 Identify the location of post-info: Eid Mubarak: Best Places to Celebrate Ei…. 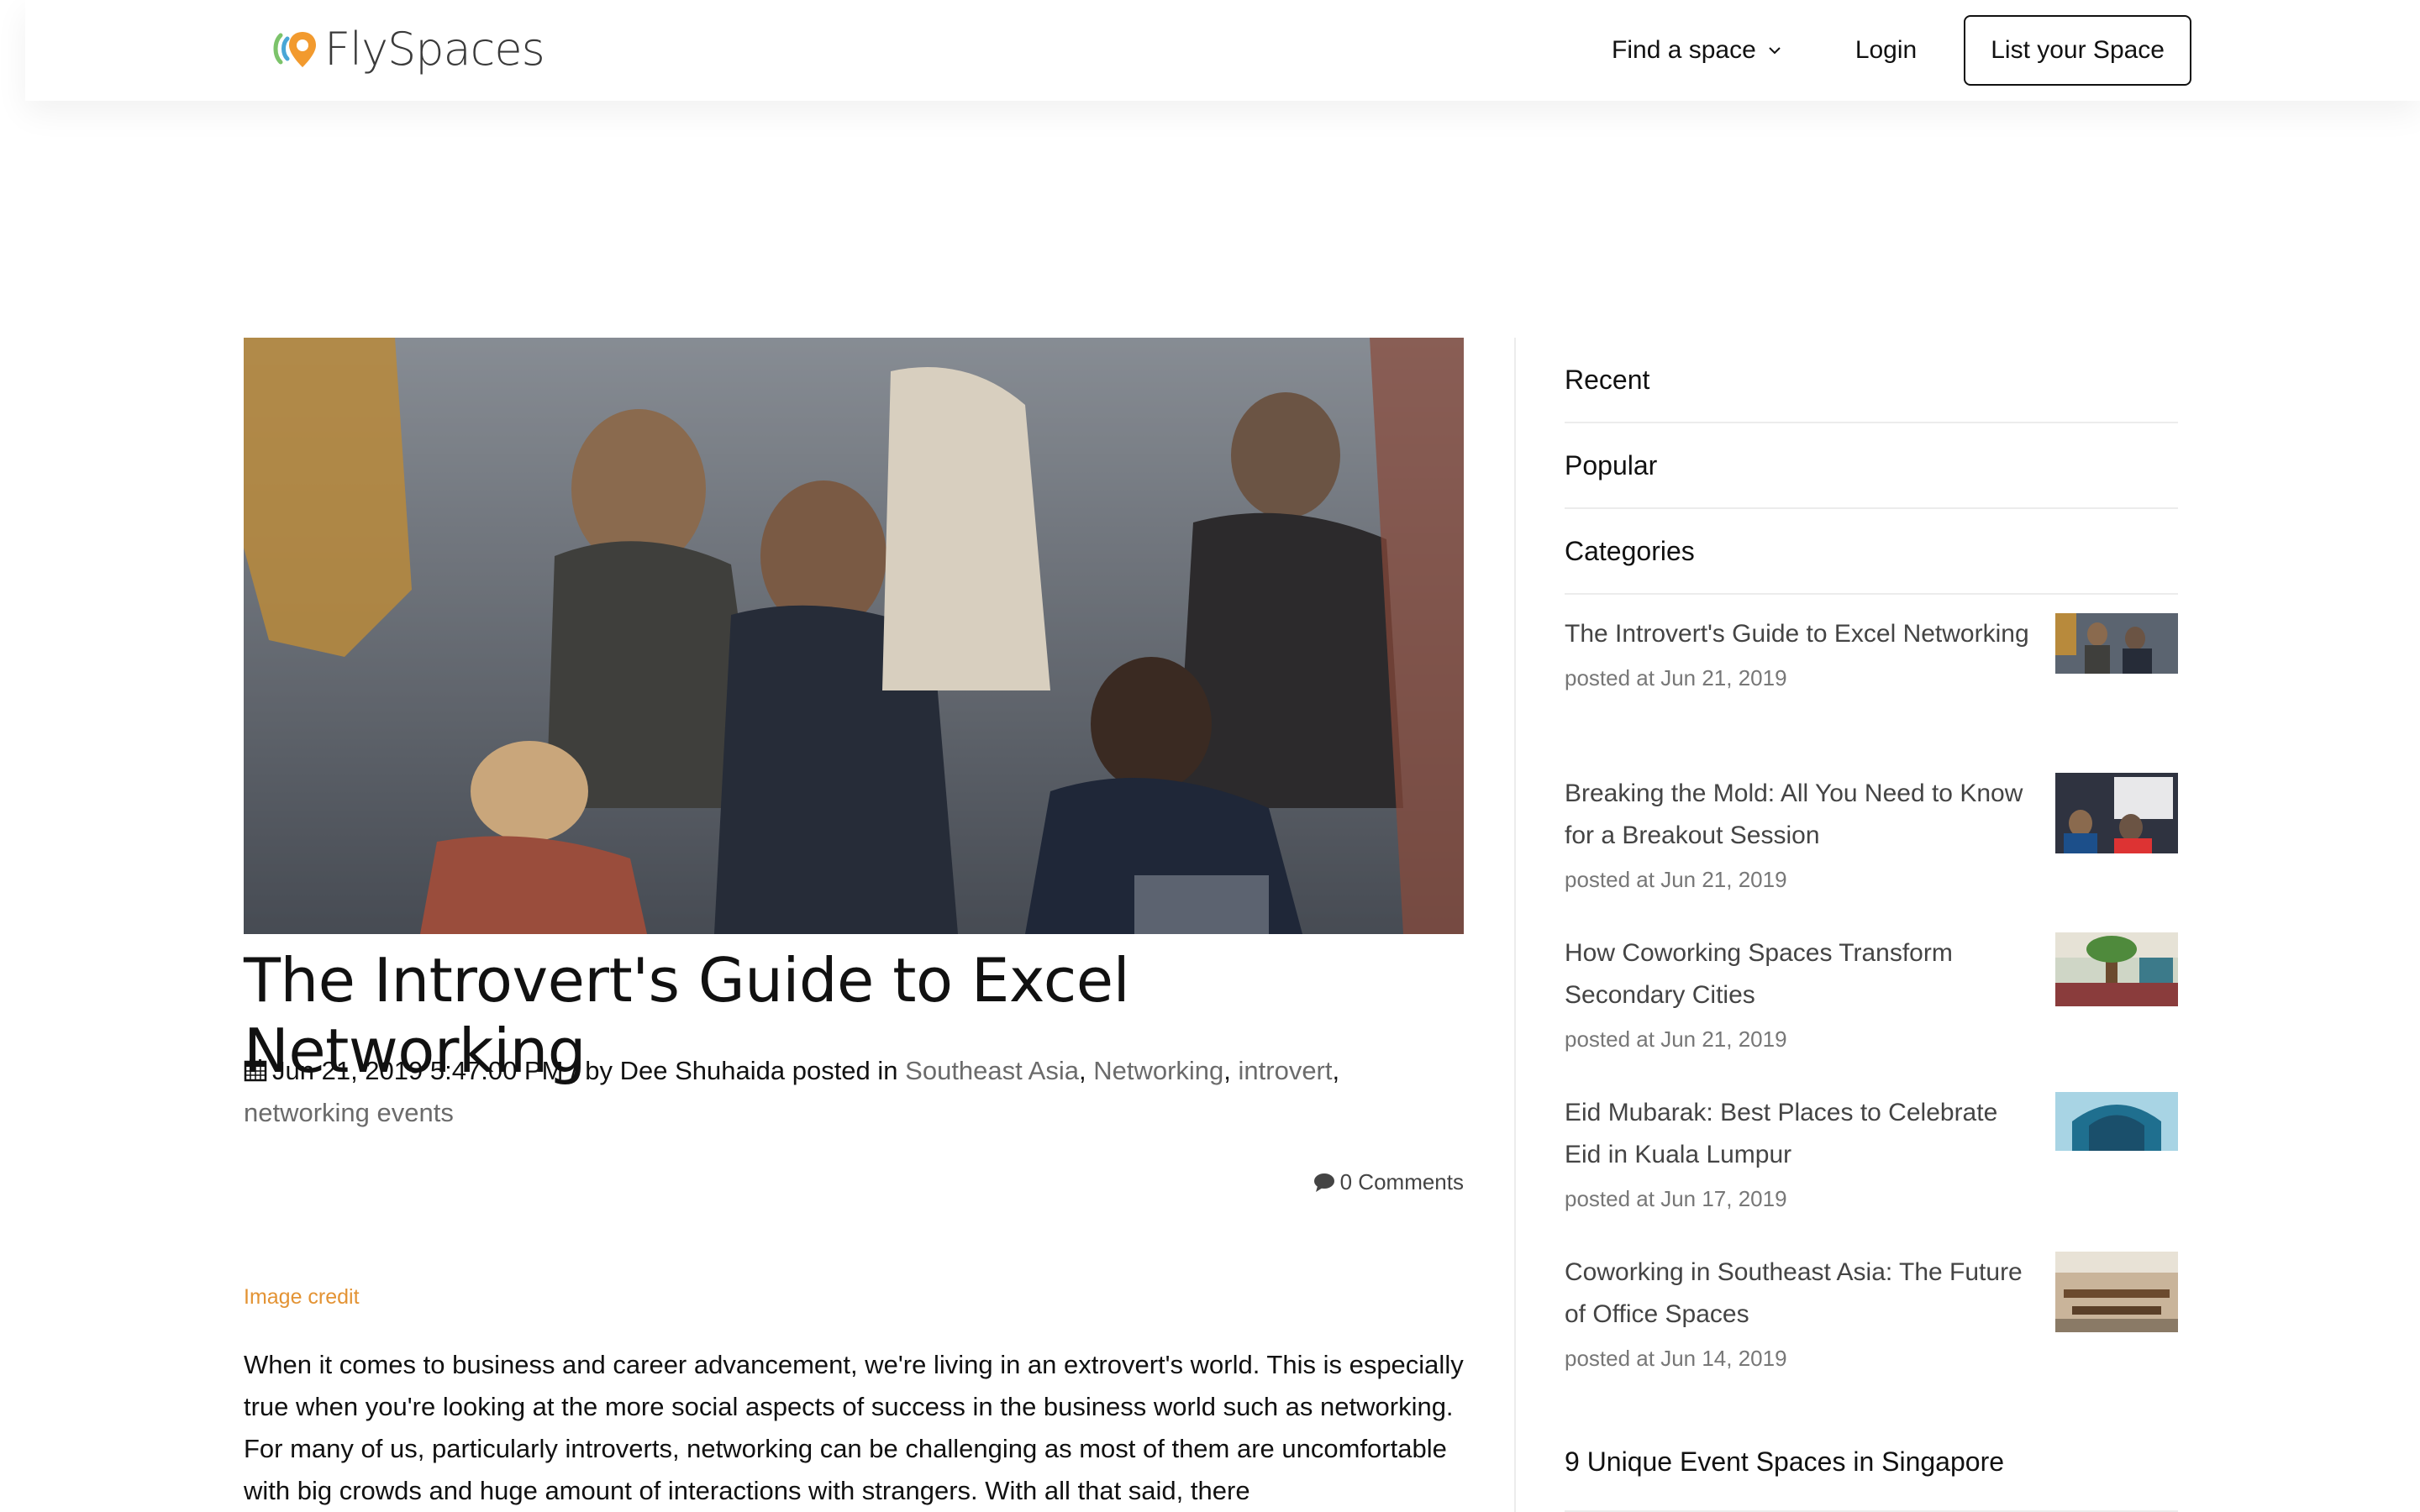
(1800, 1172).